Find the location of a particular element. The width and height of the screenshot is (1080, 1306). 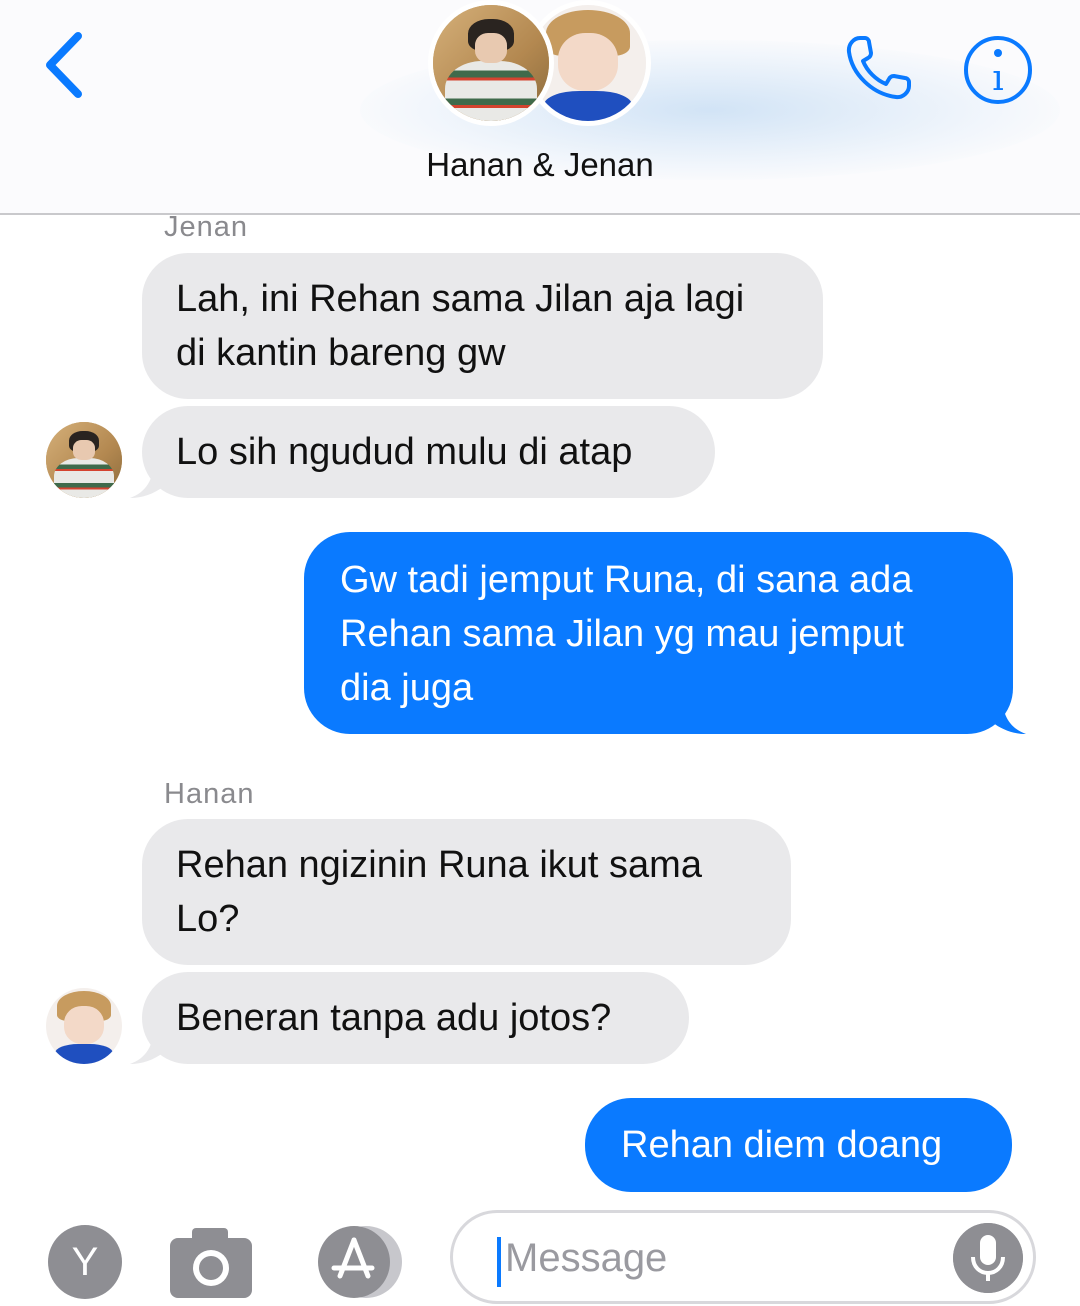

sender-name-jenan: Jenan is located at coordinates (206, 227).